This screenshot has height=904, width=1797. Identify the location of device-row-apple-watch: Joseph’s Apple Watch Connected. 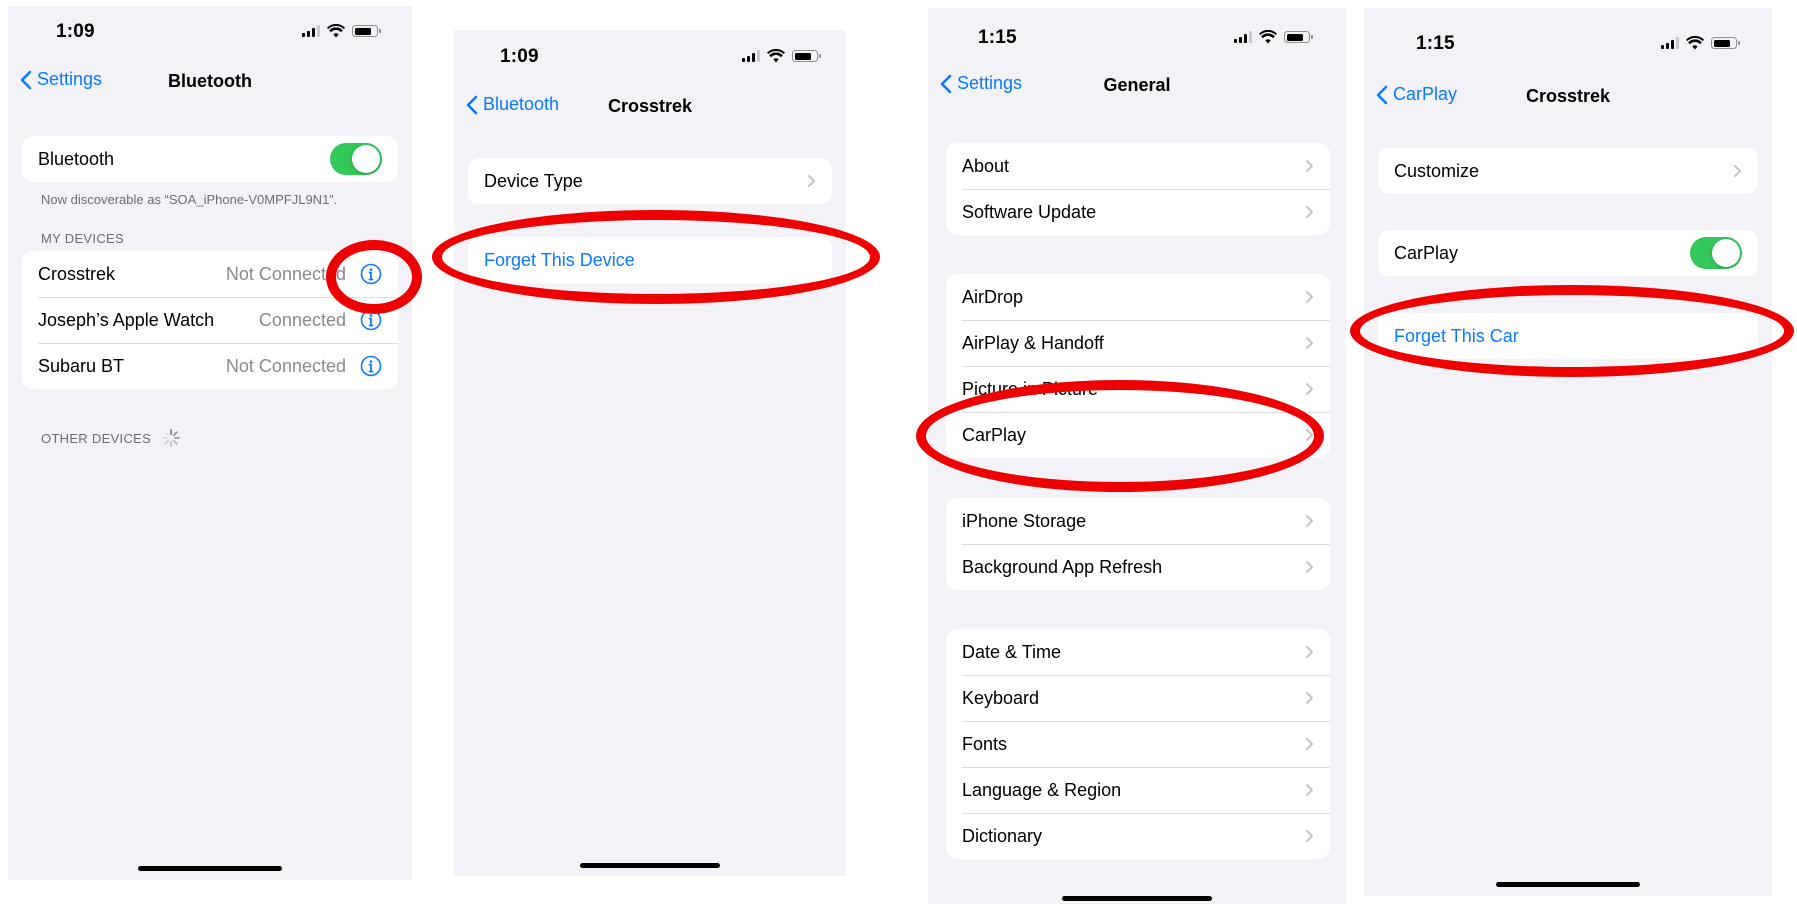
(210, 320).